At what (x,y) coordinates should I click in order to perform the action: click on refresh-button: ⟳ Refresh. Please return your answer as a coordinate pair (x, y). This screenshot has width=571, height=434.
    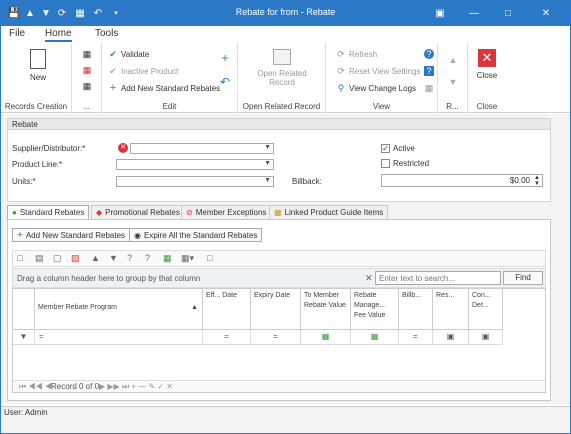
    Looking at the image, I should click on (356, 54).